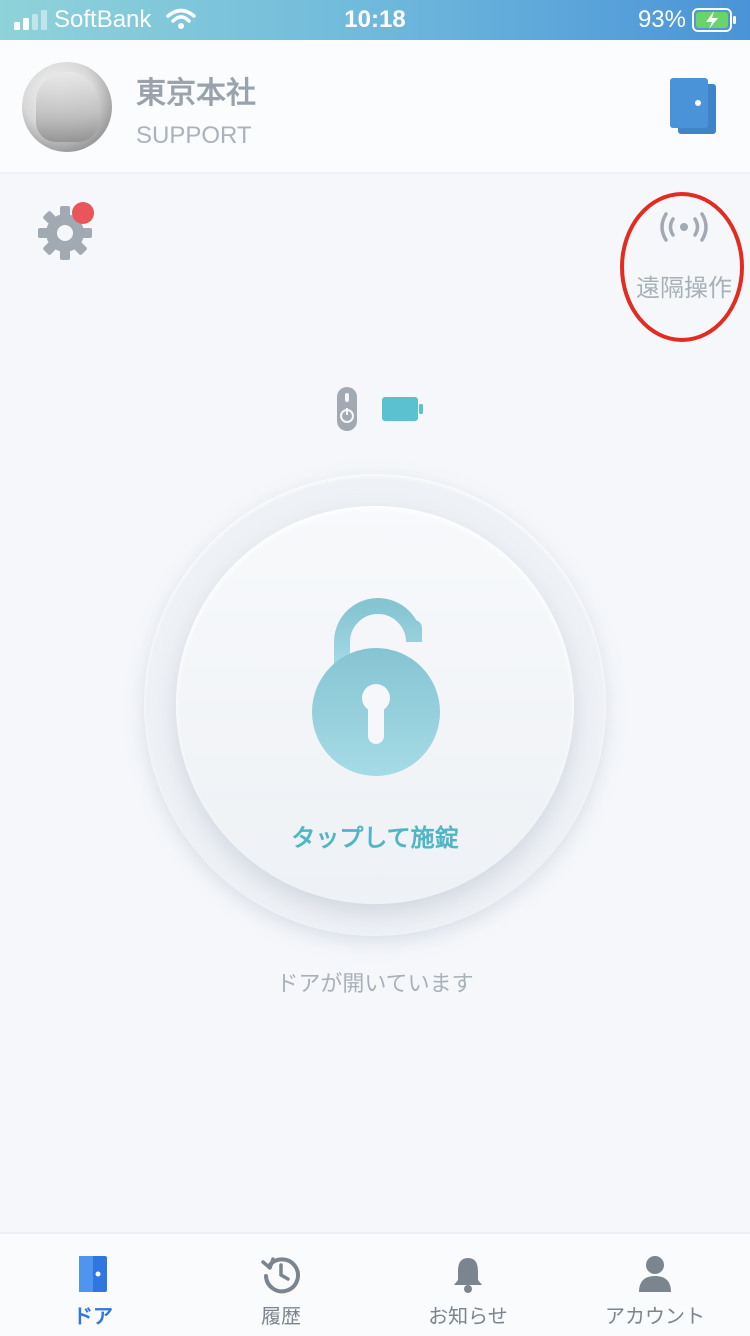  Describe the element at coordinates (682, 267) in the screenshot. I see `highlight-ring` at that location.